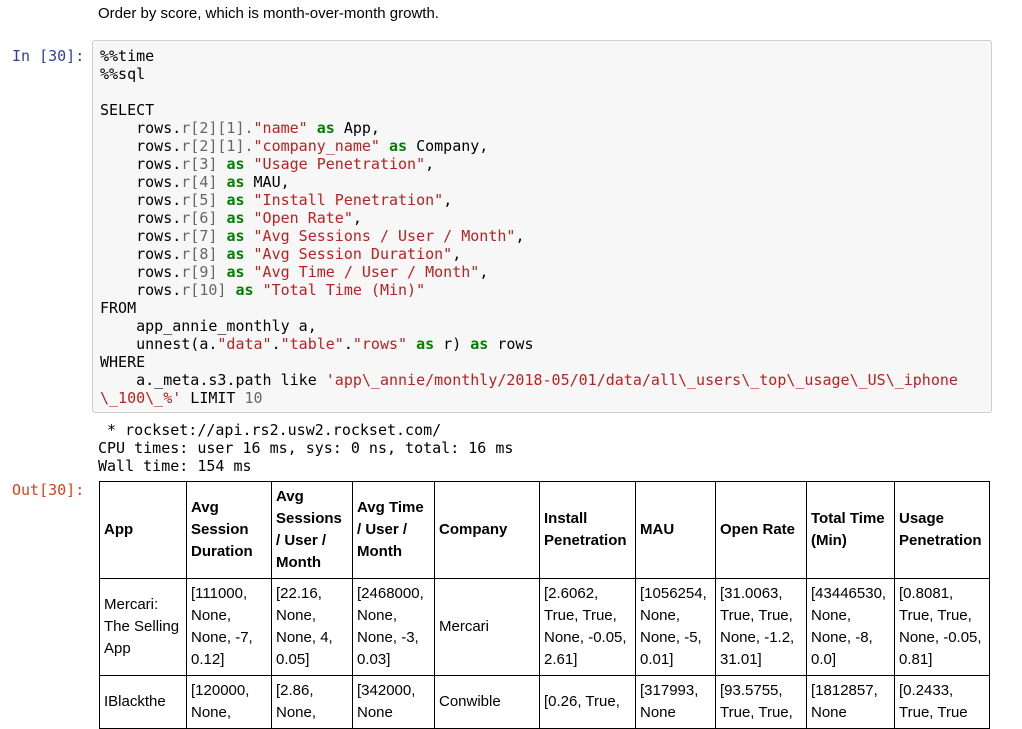 Image resolution: width=1022 pixels, height=729 pixels. What do you see at coordinates (294, 272) in the screenshot?
I see `code-line-9: rows.r[9] as "Avg Time / User / Month",` at bounding box center [294, 272].